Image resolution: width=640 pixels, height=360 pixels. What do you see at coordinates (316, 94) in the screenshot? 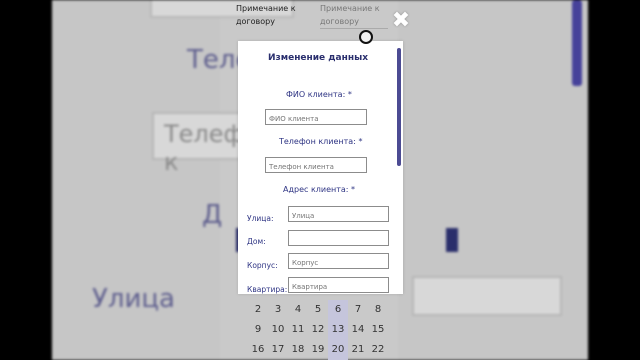
I see `fio-label-text: ФИО клиента:` at bounding box center [316, 94].